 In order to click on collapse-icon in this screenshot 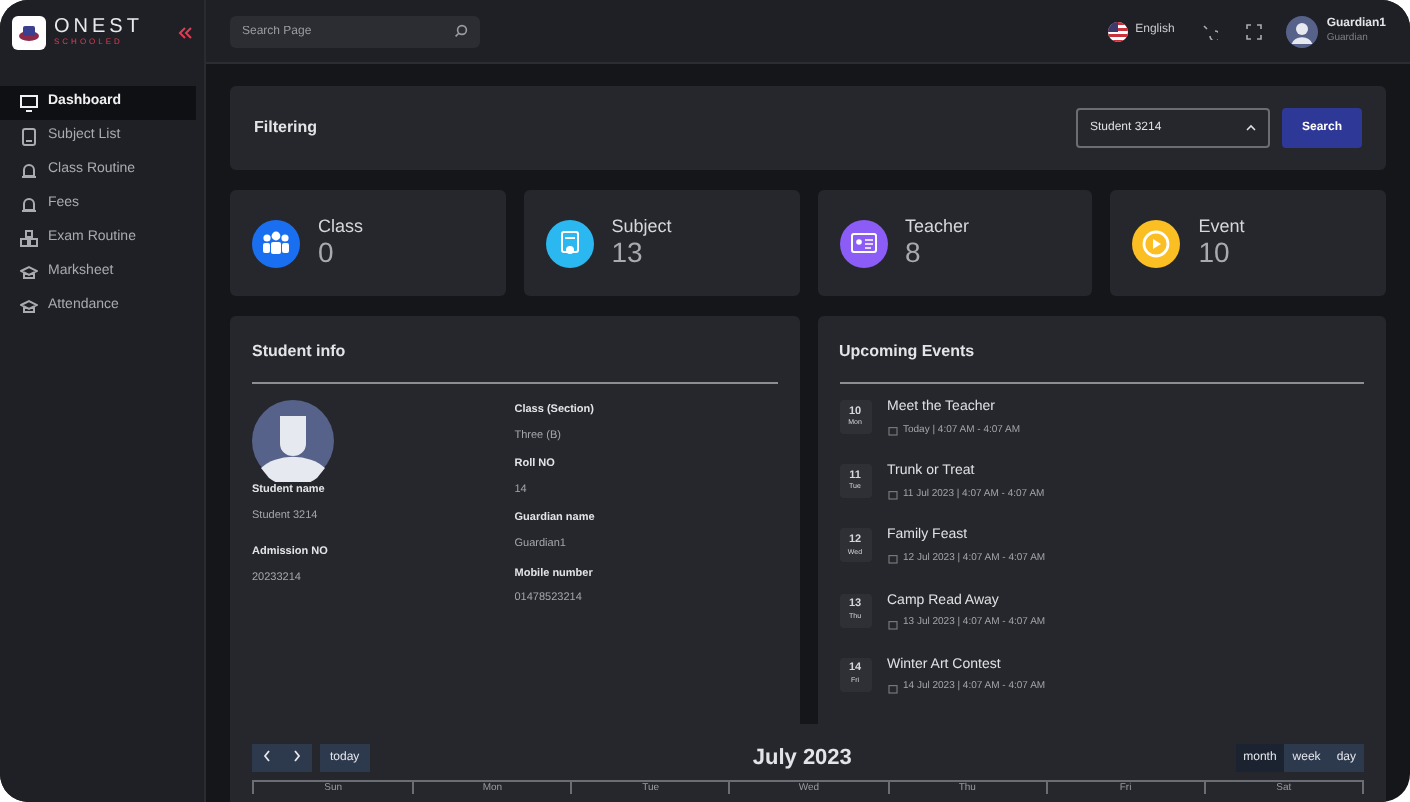, I will do `click(185, 32)`.